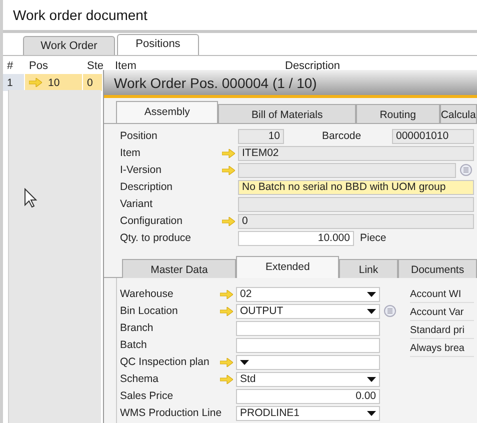 The width and height of the screenshot is (477, 423). I want to click on field-label: WMS Production Line, so click(170, 413).